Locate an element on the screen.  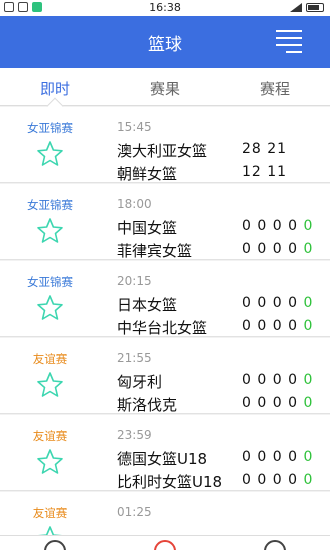
away-team: 中华台北女篮 is located at coordinates (162, 328).